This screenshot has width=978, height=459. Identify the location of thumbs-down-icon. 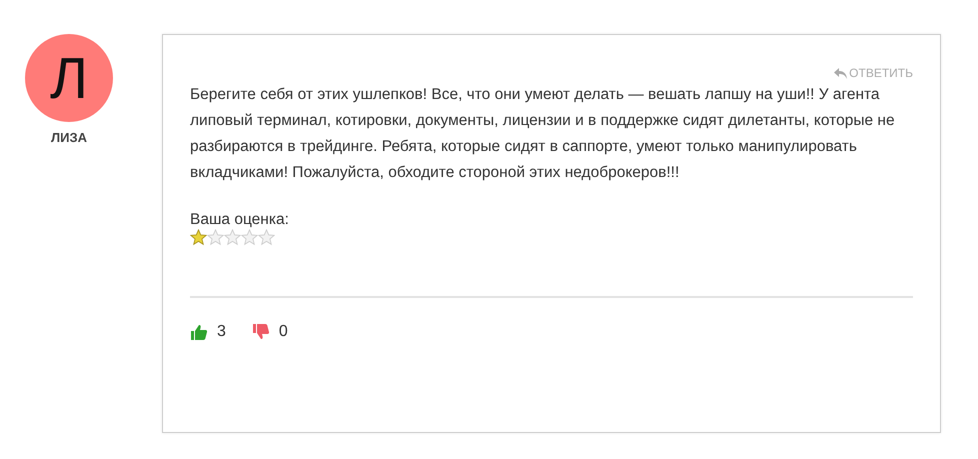
(261, 332).